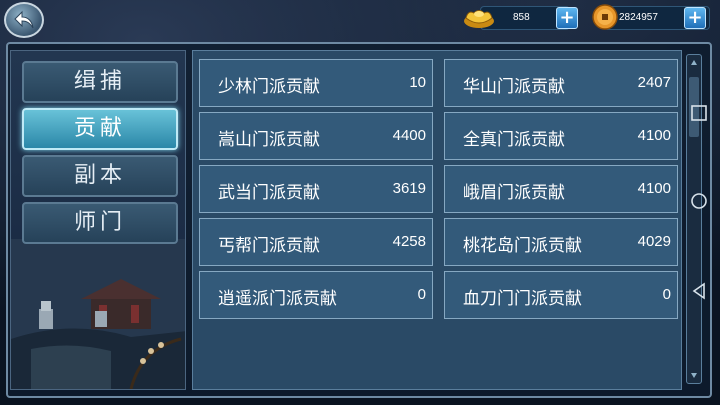 The height and width of the screenshot is (405, 720). Describe the element at coordinates (654, 82) in the screenshot. I see `contribution-value: 2407` at that location.